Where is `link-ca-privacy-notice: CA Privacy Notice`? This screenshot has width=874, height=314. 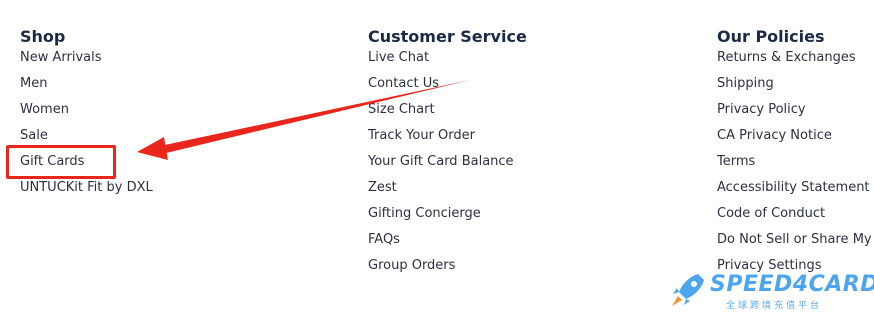 link-ca-privacy-notice: CA Privacy Notice is located at coordinates (794, 141).